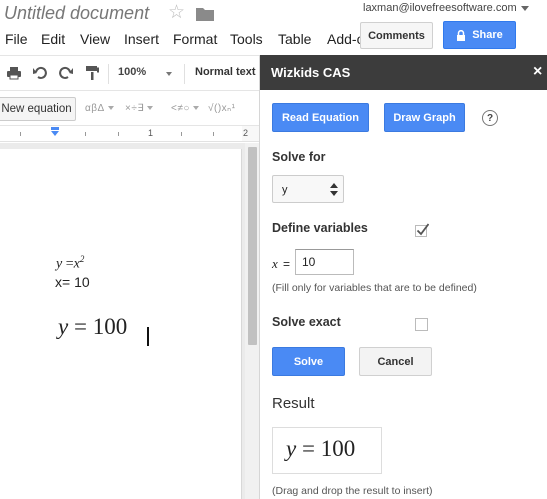  I want to click on equation-lhs: y, so click(59, 264).